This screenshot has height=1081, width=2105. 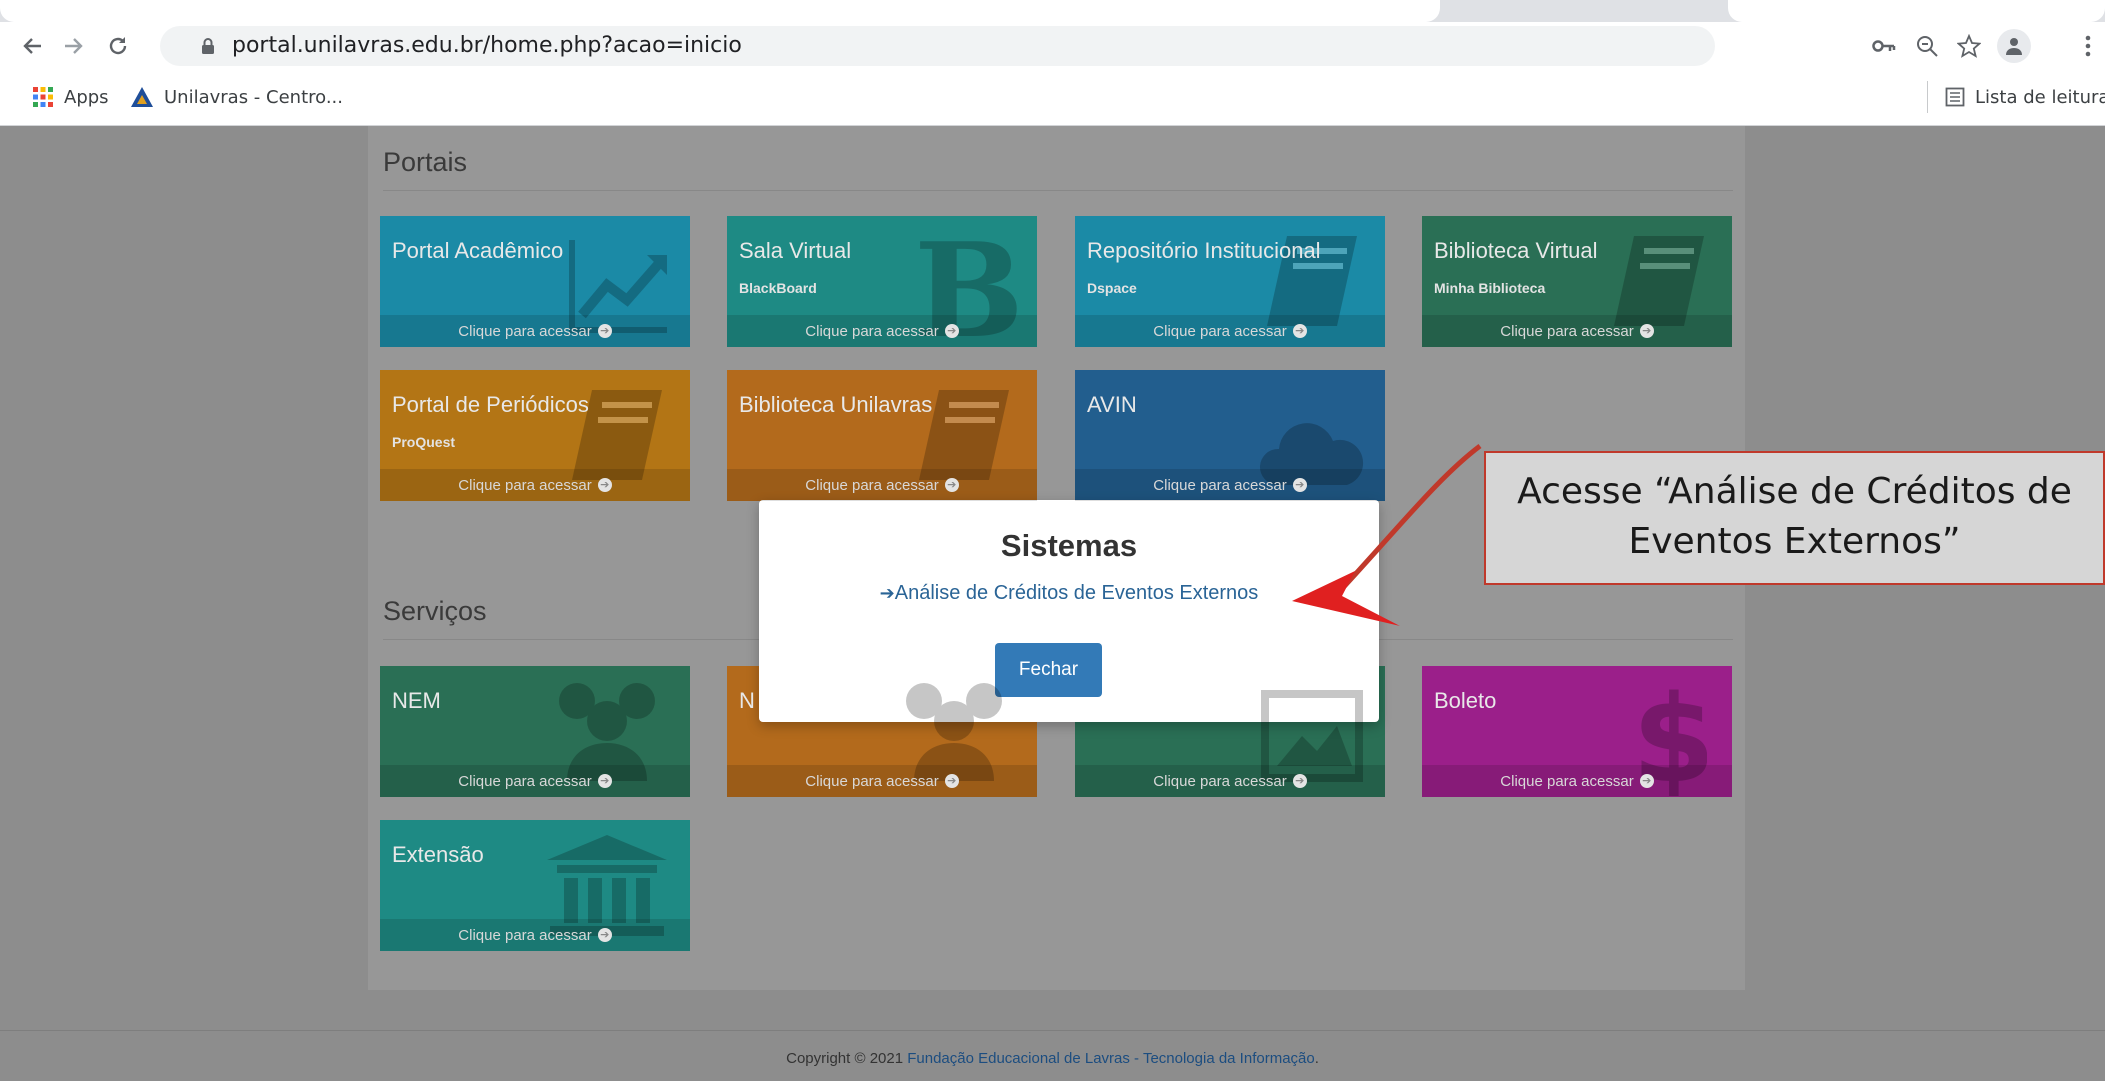 I want to click on unilavras-logo-icon, so click(x=142, y=97).